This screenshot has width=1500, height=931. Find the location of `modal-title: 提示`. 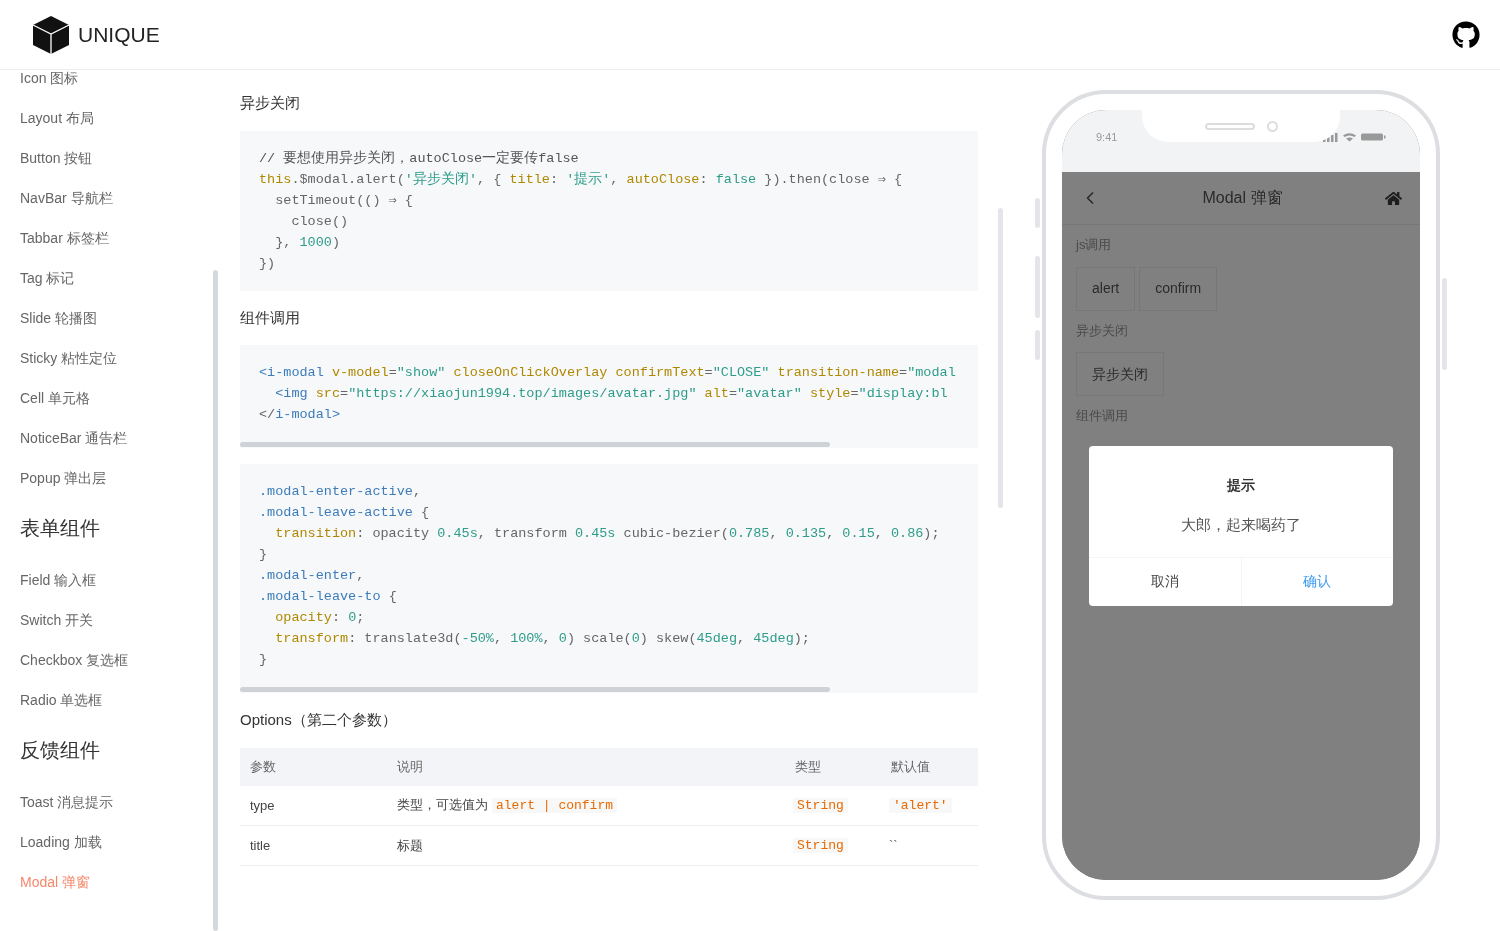

modal-title: 提示 is located at coordinates (1241, 485).